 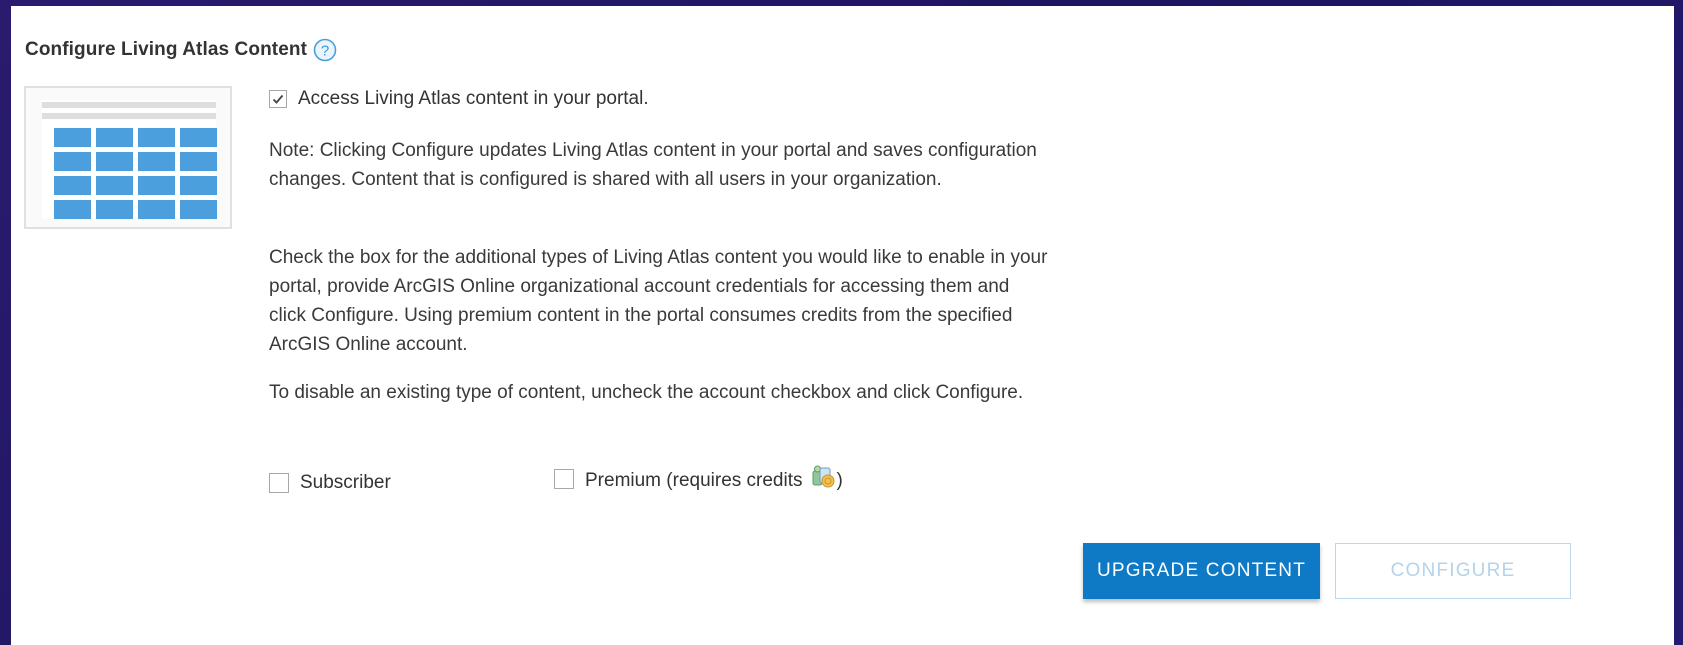 I want to click on premium-row: Premium (requires credits ), so click(x=698, y=478).